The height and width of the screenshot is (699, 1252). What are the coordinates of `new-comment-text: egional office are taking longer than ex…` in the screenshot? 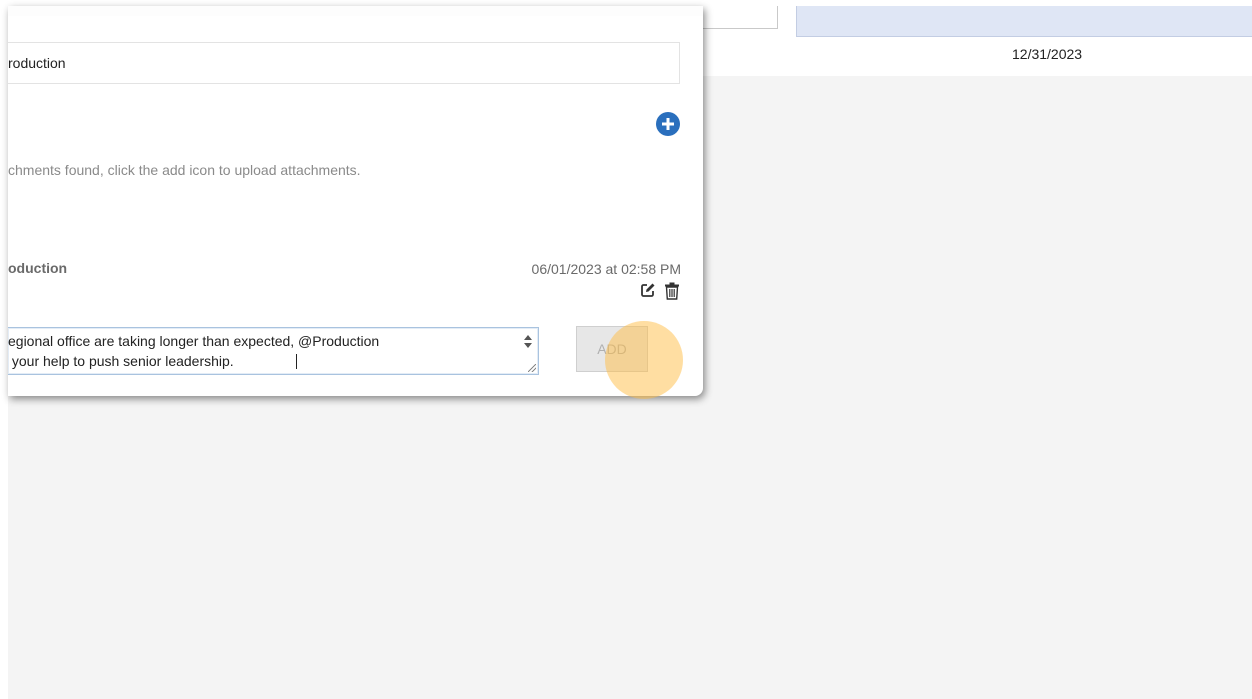 It's located at (194, 351).